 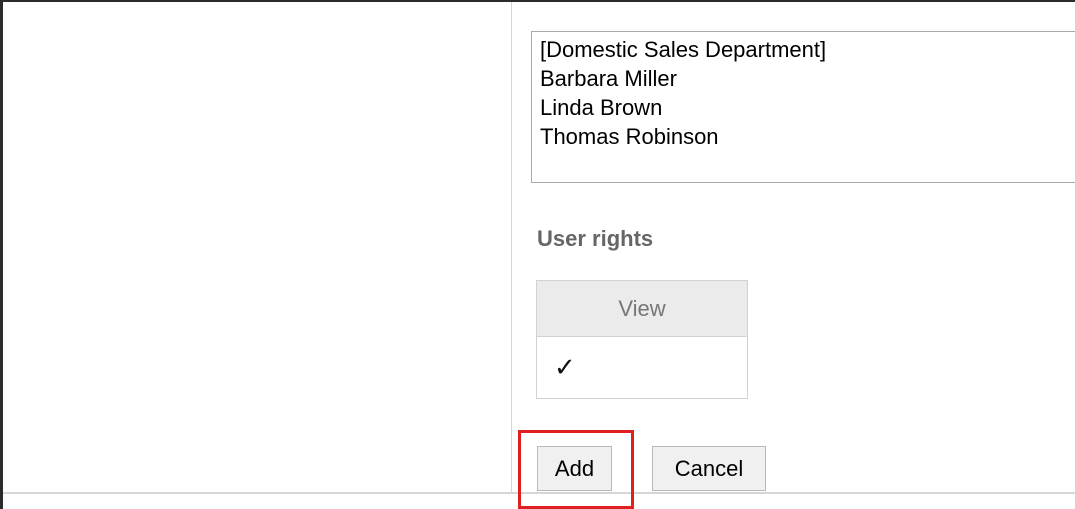 What do you see at coordinates (807, 107) in the screenshot?
I see `list-item: Linda Brown` at bounding box center [807, 107].